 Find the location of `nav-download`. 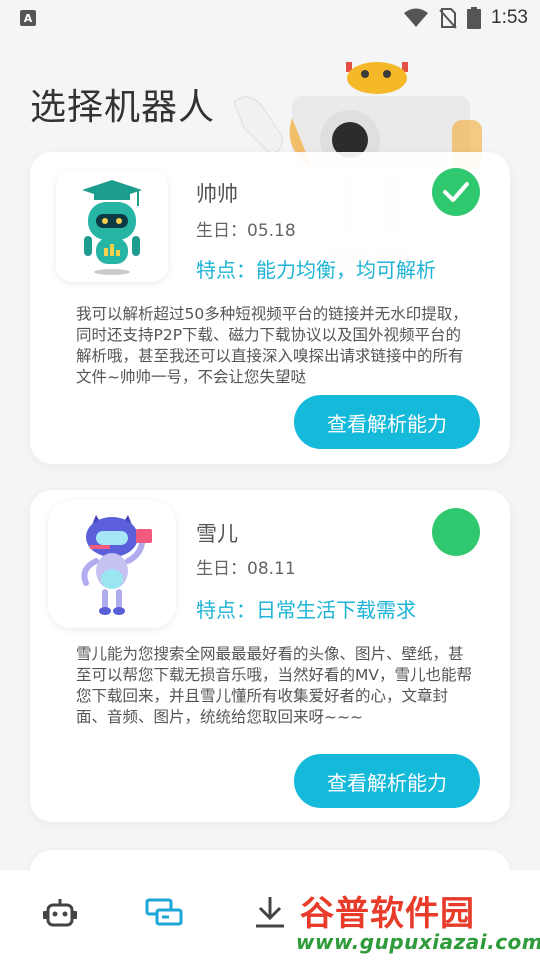

nav-download is located at coordinates (270, 912).